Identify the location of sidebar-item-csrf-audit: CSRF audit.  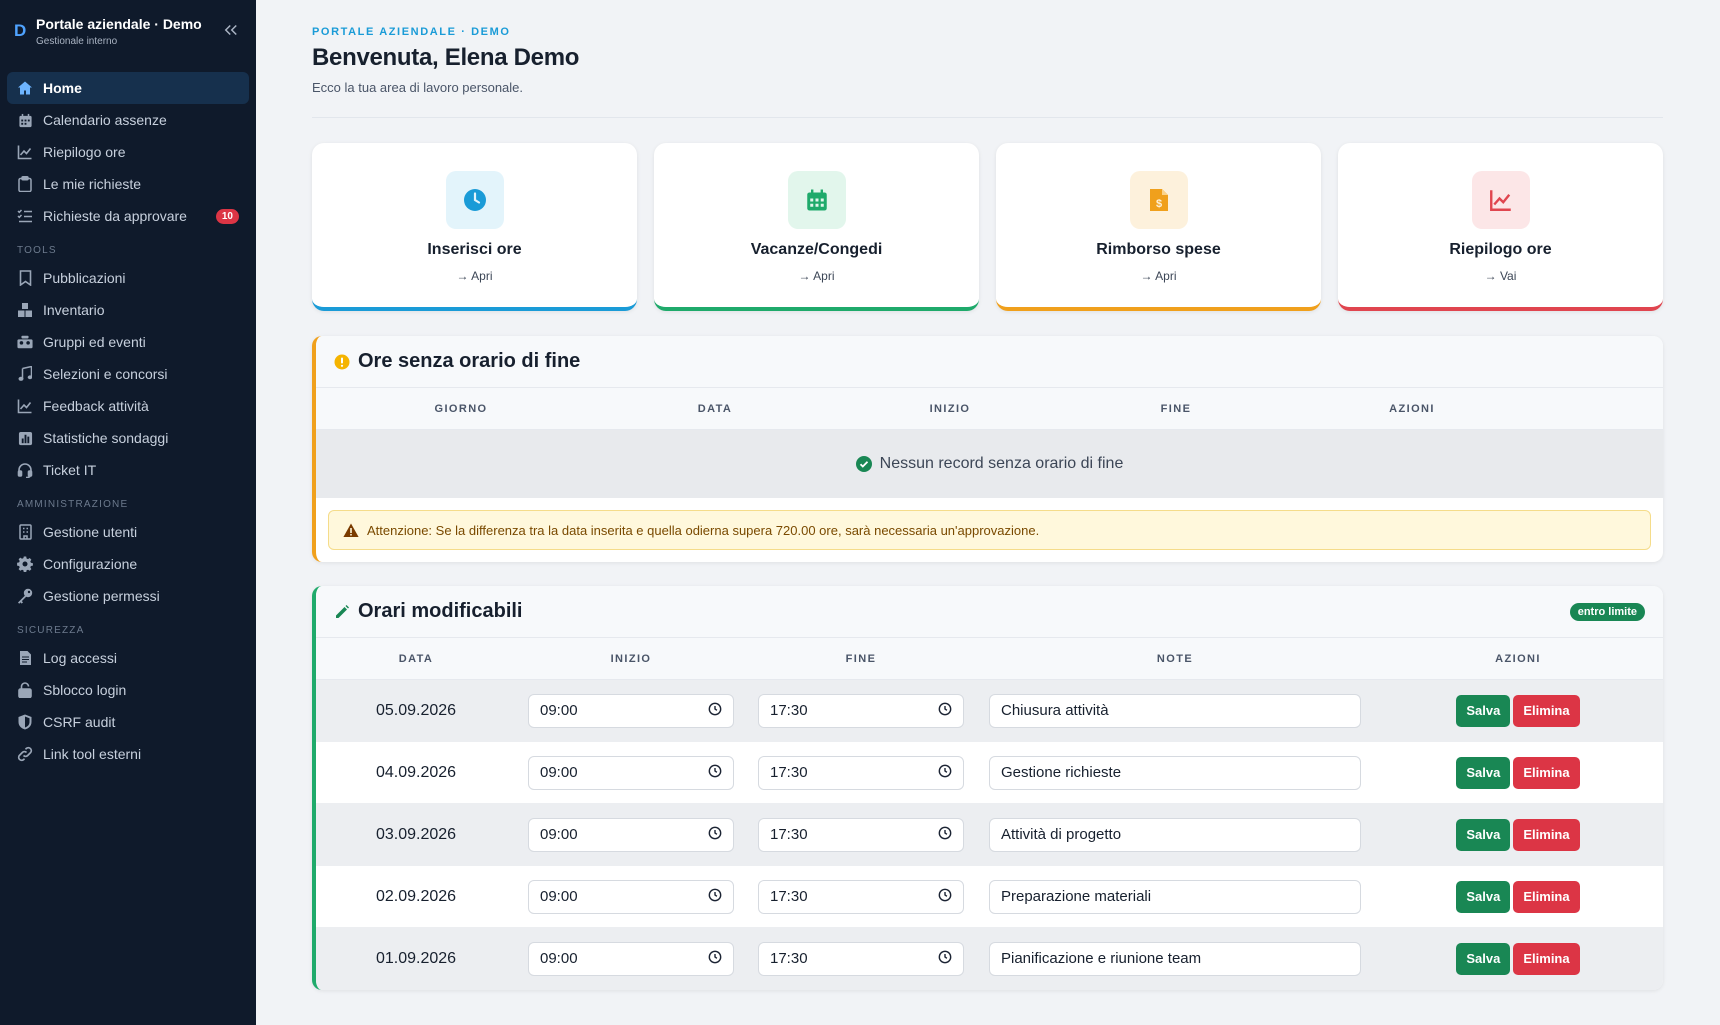
(128, 722).